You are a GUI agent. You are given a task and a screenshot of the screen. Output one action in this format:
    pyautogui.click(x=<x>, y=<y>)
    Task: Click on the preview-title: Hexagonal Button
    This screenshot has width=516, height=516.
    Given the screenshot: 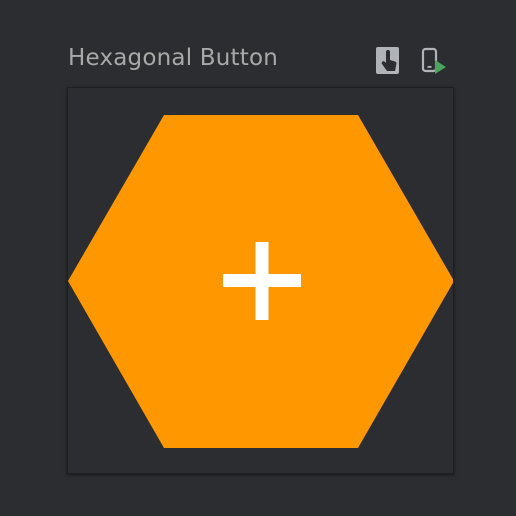 What is the action you would take?
    pyautogui.click(x=173, y=58)
    